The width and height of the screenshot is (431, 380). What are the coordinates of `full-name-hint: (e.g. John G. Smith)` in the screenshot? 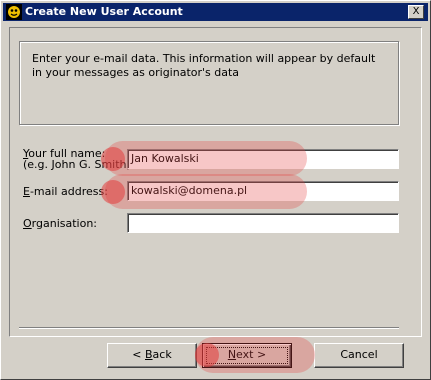 It's located at (77, 164).